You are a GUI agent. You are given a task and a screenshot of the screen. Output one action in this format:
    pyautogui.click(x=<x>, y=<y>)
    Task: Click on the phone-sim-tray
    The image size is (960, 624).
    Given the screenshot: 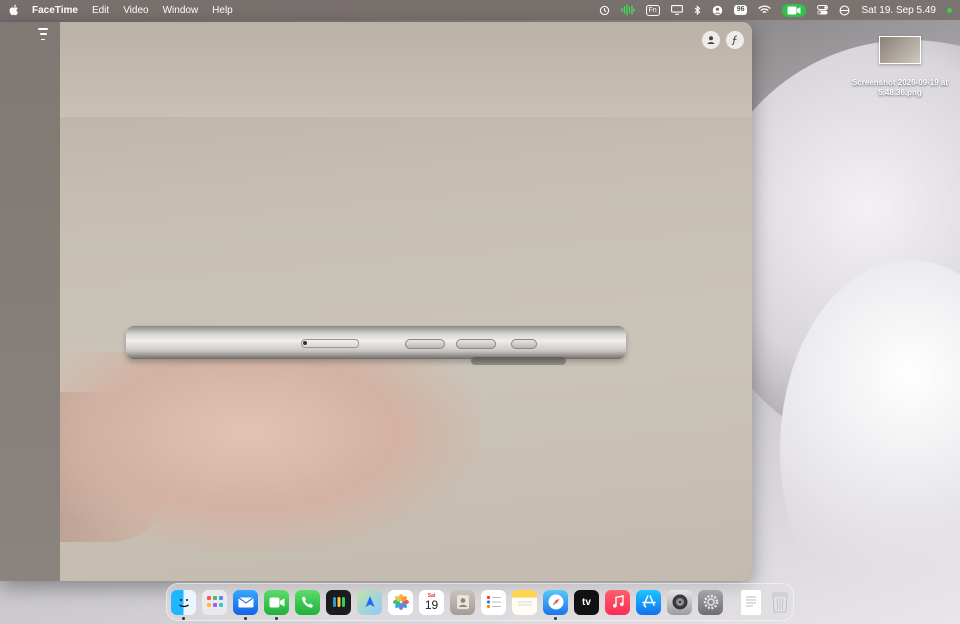 What is the action you would take?
    pyautogui.click(x=330, y=343)
    